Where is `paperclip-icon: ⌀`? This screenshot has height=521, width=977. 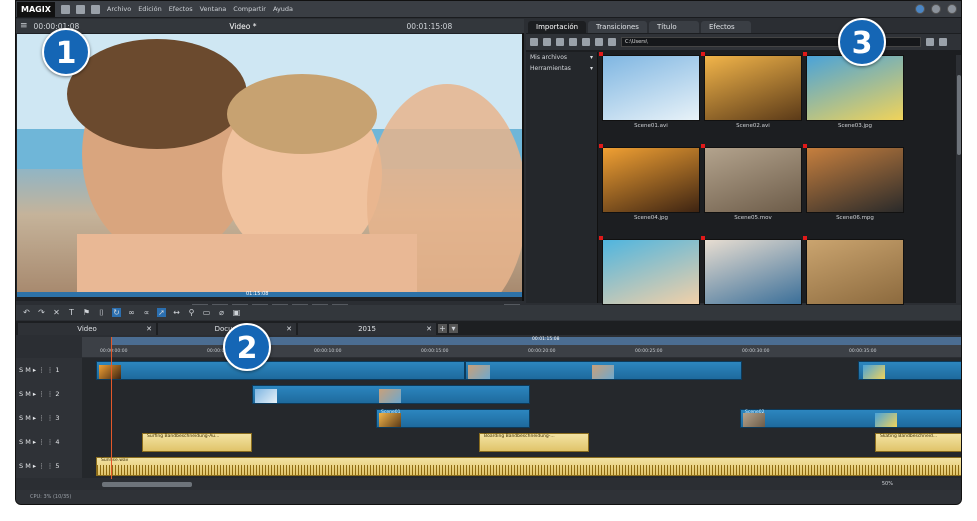
paperclip-icon: ⌀ is located at coordinates (221, 312).